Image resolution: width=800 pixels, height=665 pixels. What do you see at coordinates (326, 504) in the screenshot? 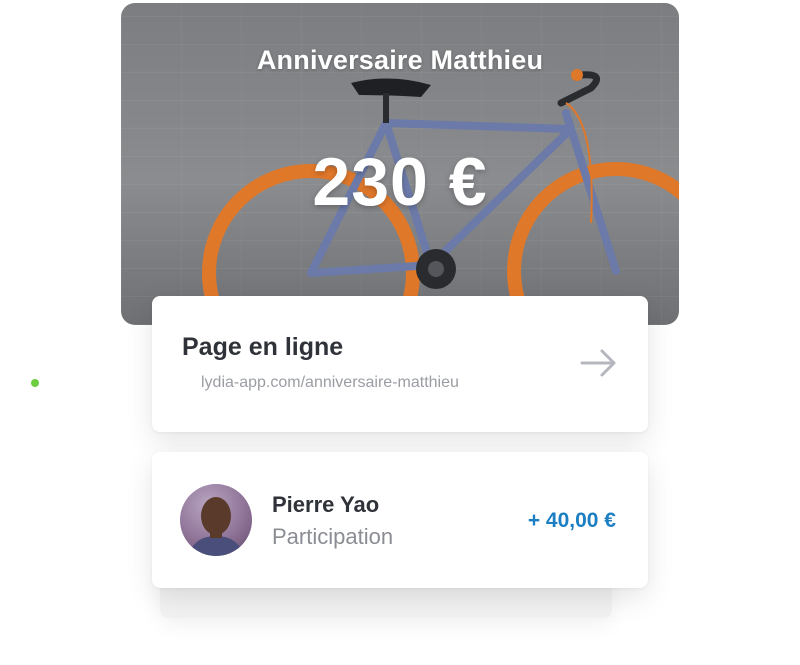
I see `participant-name: Pierre Yao` at bounding box center [326, 504].